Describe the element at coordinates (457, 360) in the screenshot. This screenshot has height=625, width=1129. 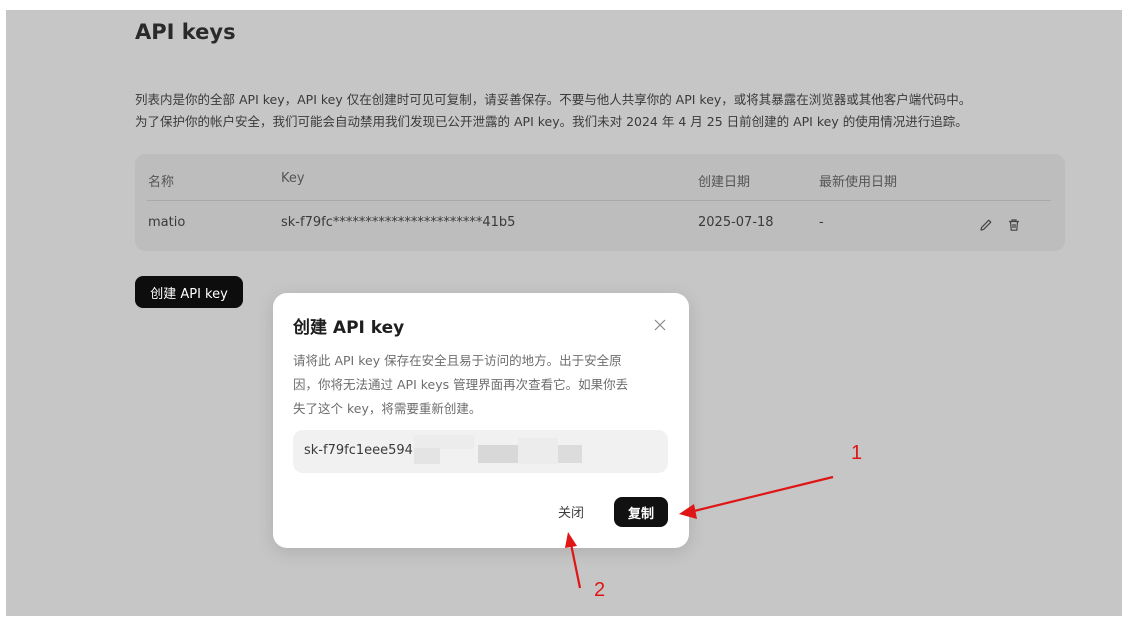
I see `dialog-message-line-1: 请将此 API key 保存在安全且易于访问的地方。出于安全原` at that location.